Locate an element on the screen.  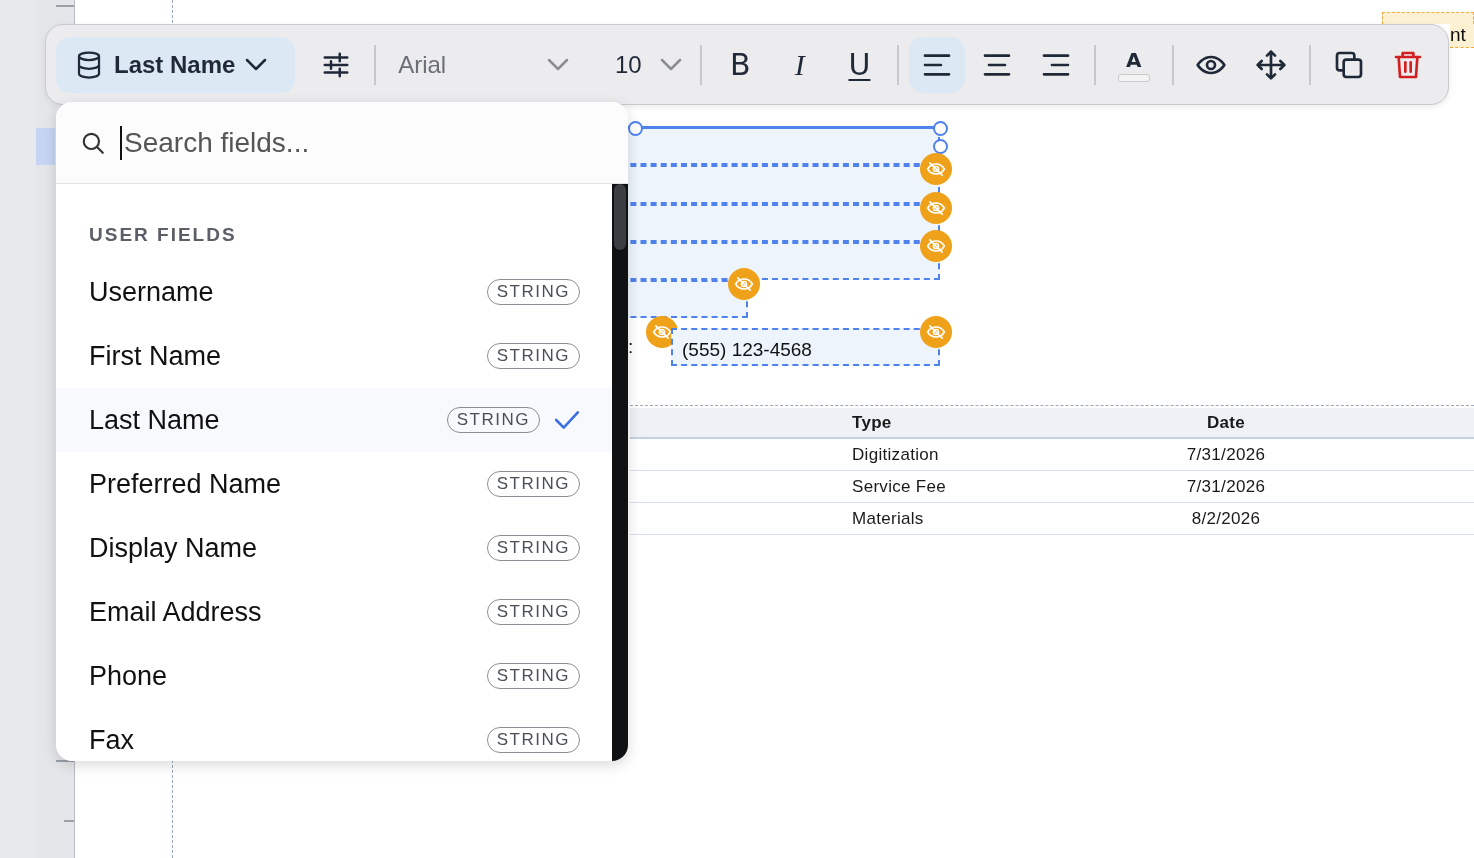
underline-button: U is located at coordinates (859, 64).